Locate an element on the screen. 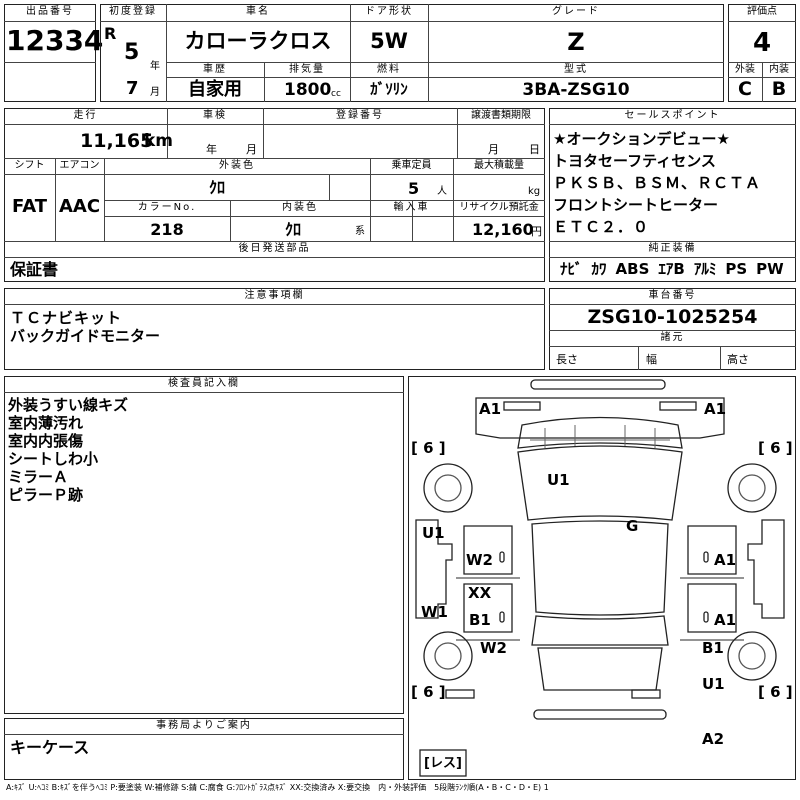 The image size is (800, 800). handle-lf is located at coordinates (502, 557).